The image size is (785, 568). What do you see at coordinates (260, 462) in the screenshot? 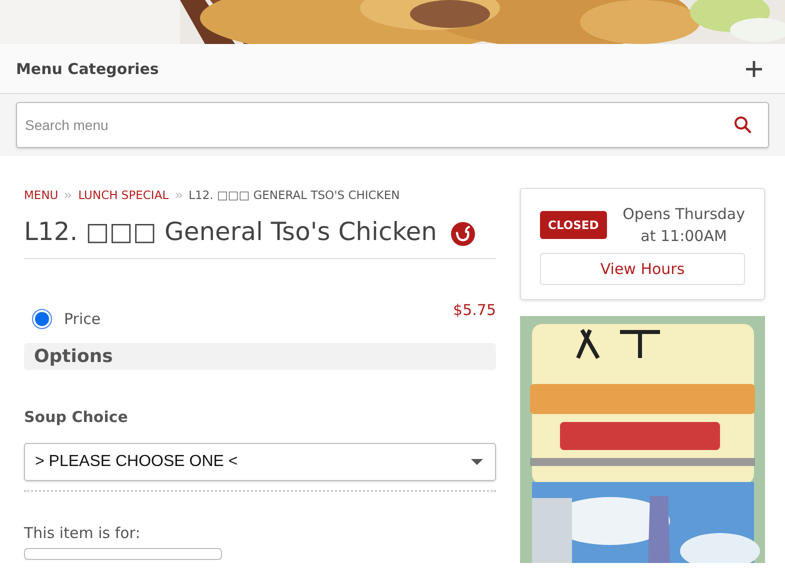
I see `soup-choice-dropdown: > PLEASE CHOOSE ONE <` at bounding box center [260, 462].